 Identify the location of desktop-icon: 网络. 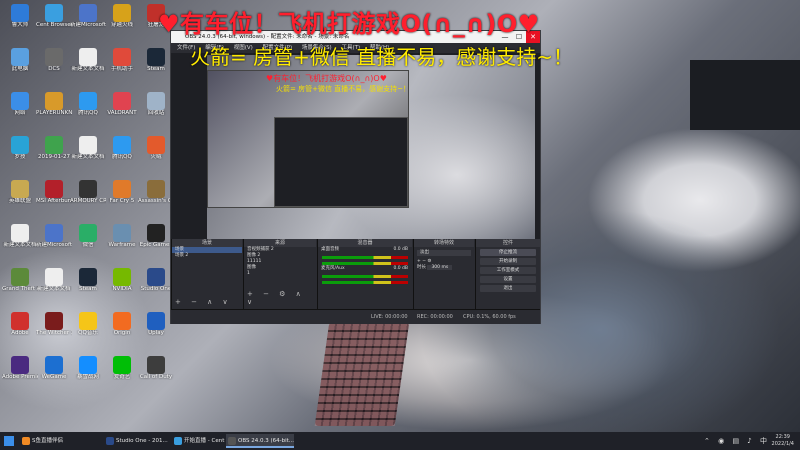
(20, 111).